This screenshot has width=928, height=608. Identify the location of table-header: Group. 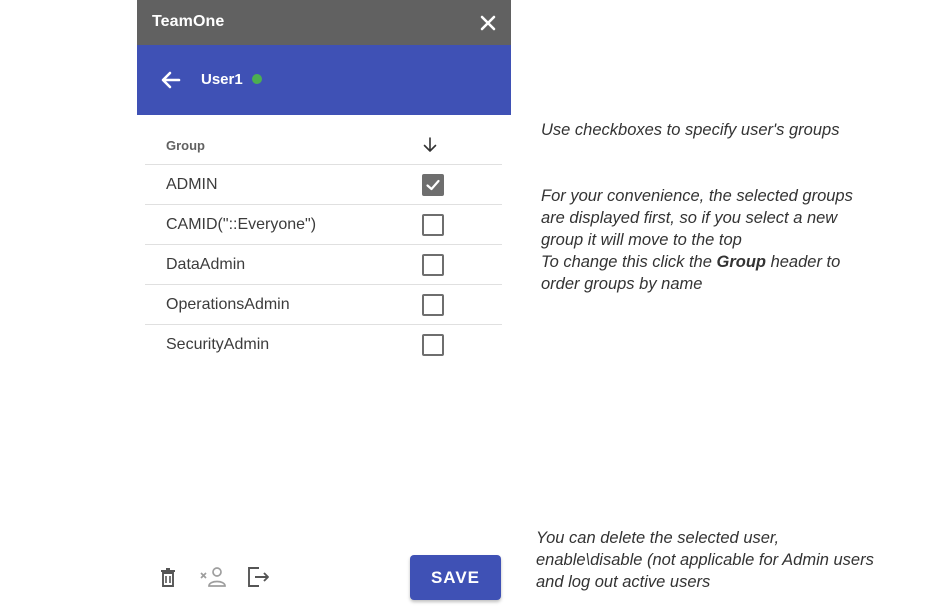
(323, 144).